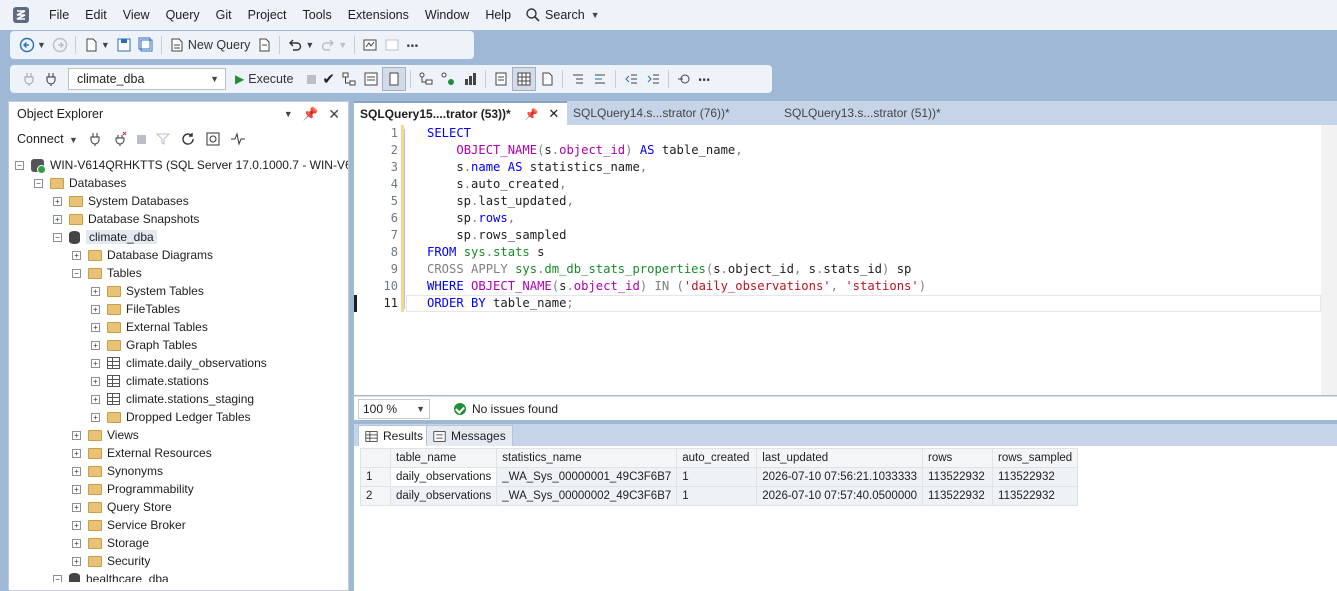 The width and height of the screenshot is (1337, 591). Describe the element at coordinates (470, 79) in the screenshot. I see `client-stats-button` at that location.